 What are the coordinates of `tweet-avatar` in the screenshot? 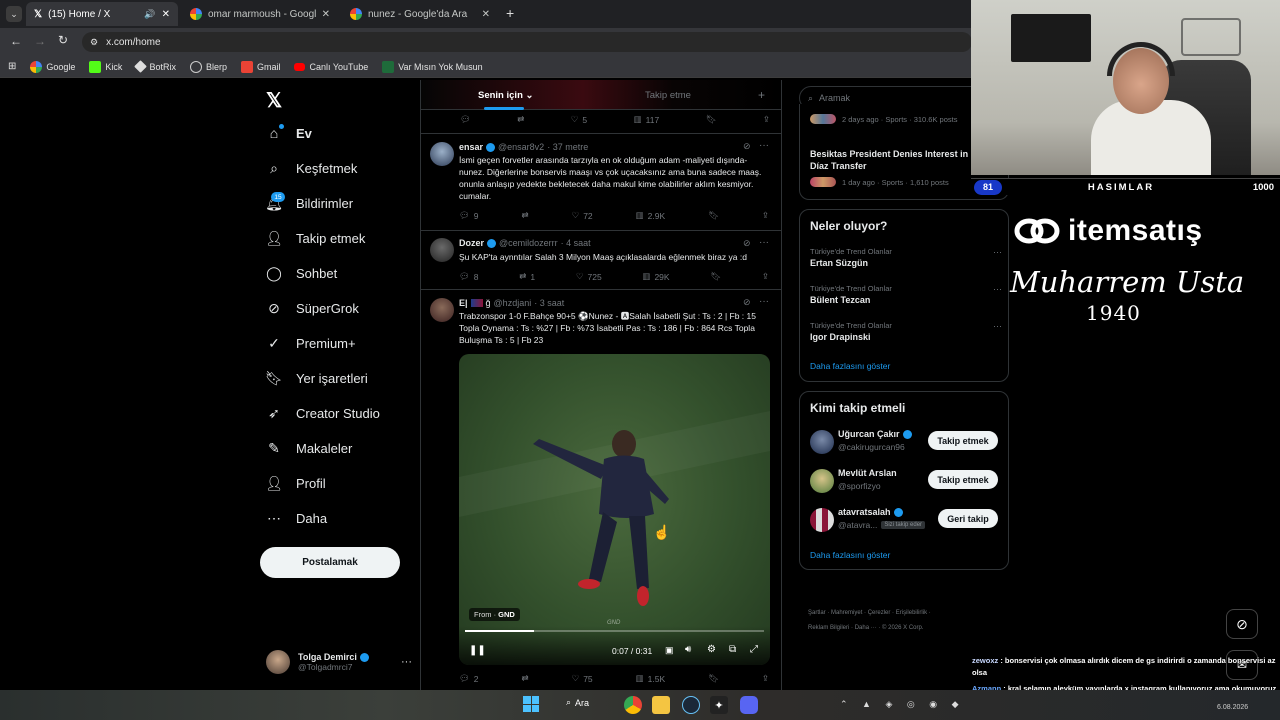 It's located at (442, 310).